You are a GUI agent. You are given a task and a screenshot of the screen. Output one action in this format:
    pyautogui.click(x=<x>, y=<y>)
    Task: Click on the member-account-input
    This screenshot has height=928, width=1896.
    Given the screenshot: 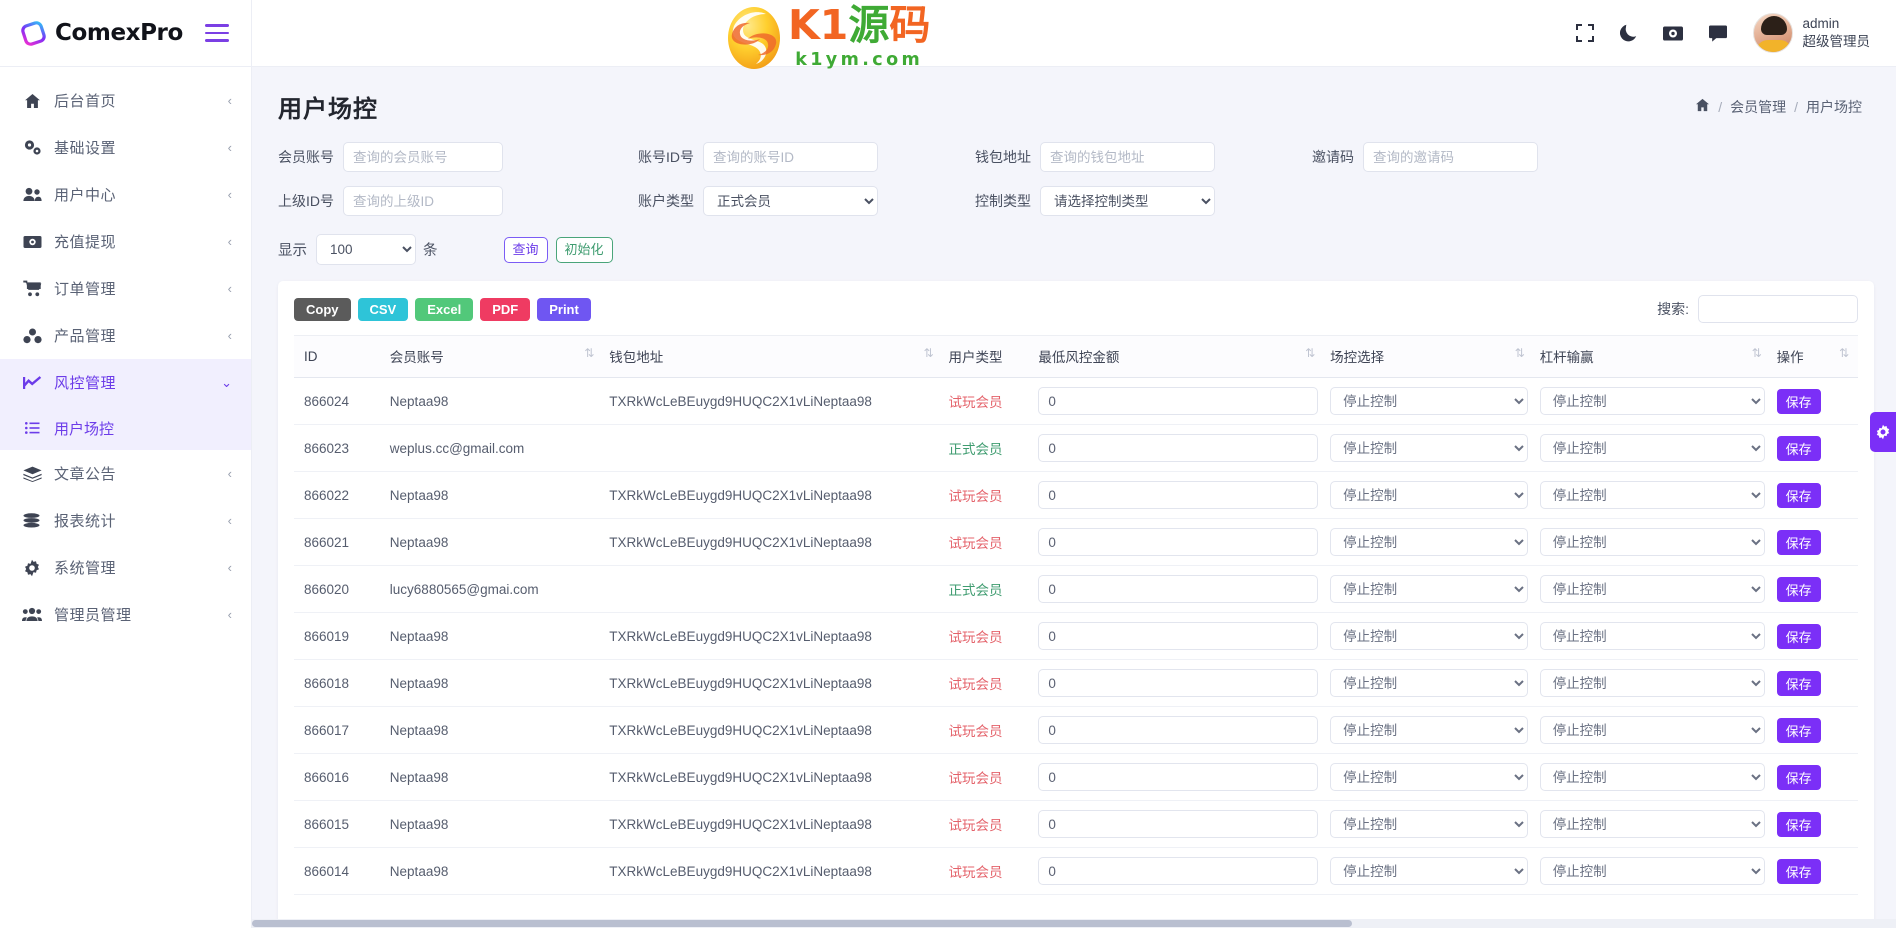 What is the action you would take?
    pyautogui.click(x=423, y=157)
    